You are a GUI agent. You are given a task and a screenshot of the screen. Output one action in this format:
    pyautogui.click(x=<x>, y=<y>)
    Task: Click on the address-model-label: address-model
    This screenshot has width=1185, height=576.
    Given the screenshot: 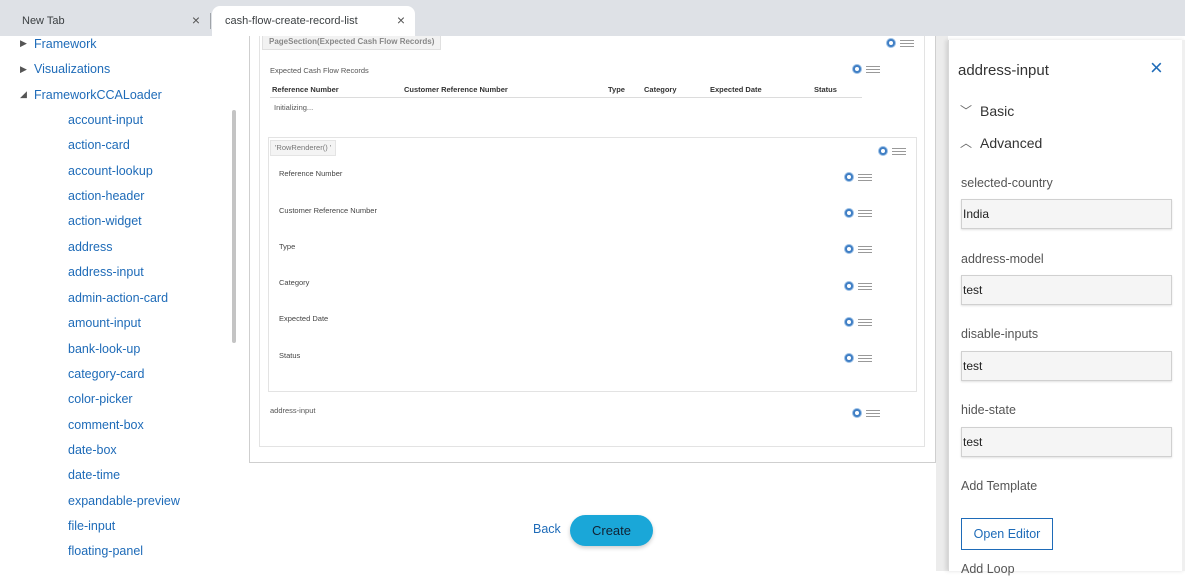 What is the action you would take?
    pyautogui.click(x=1002, y=259)
    